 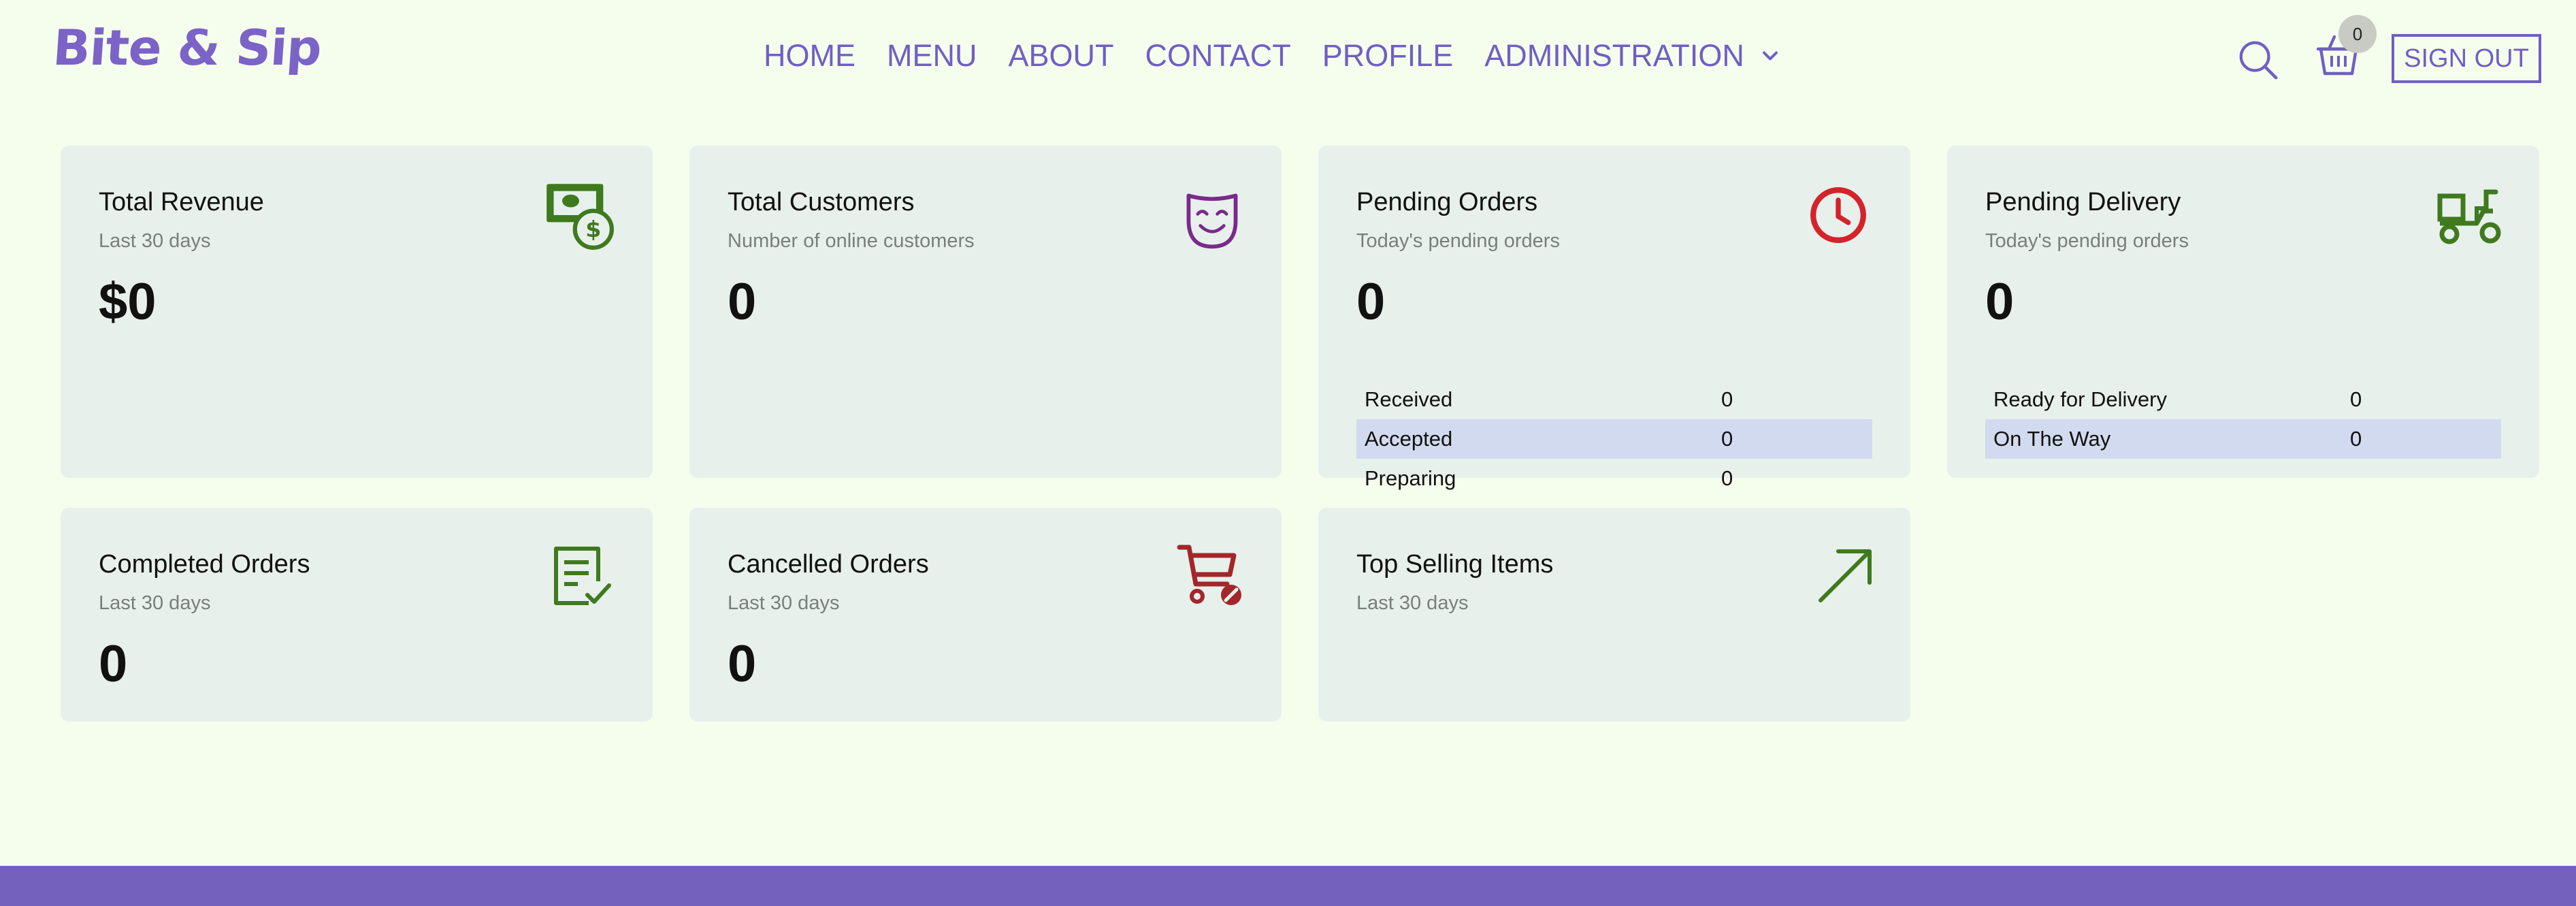 I want to click on nav-administration-label: ADMINISTRATION, so click(x=1614, y=56).